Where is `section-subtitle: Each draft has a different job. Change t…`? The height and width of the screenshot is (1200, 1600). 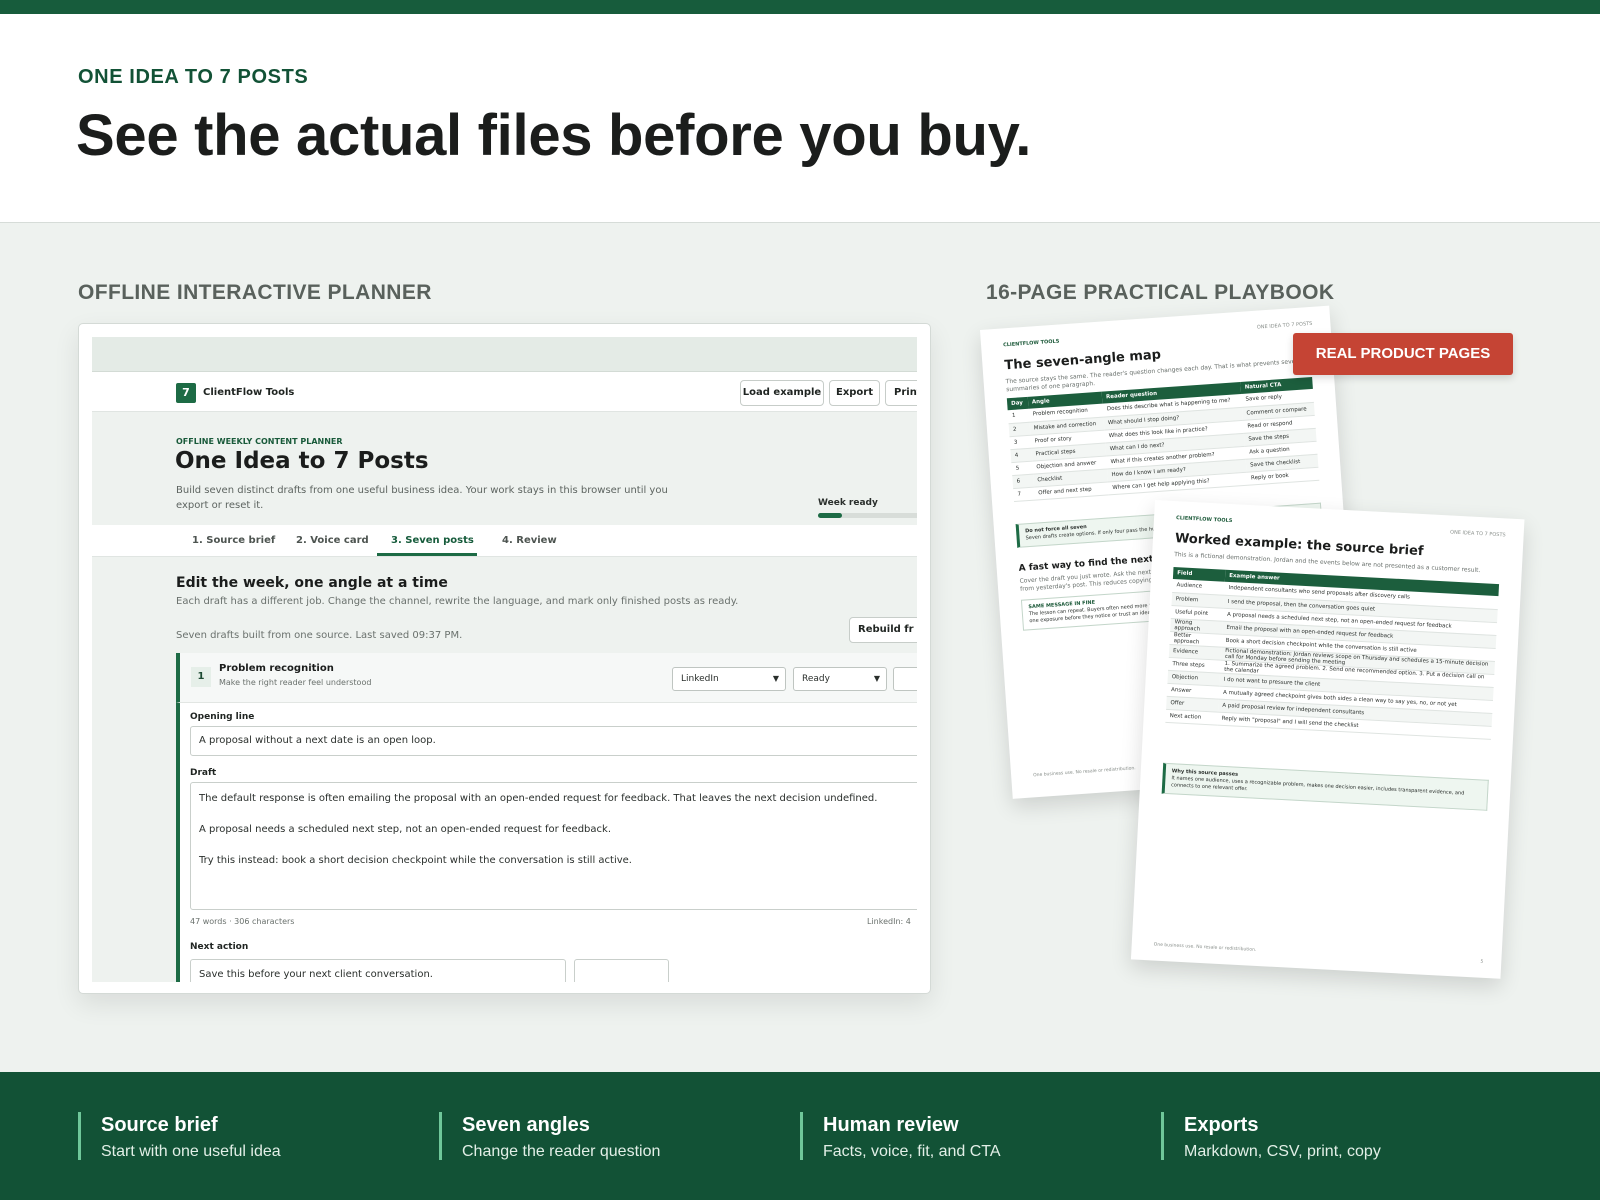 section-subtitle: Each draft has a different job. Change t… is located at coordinates (457, 601).